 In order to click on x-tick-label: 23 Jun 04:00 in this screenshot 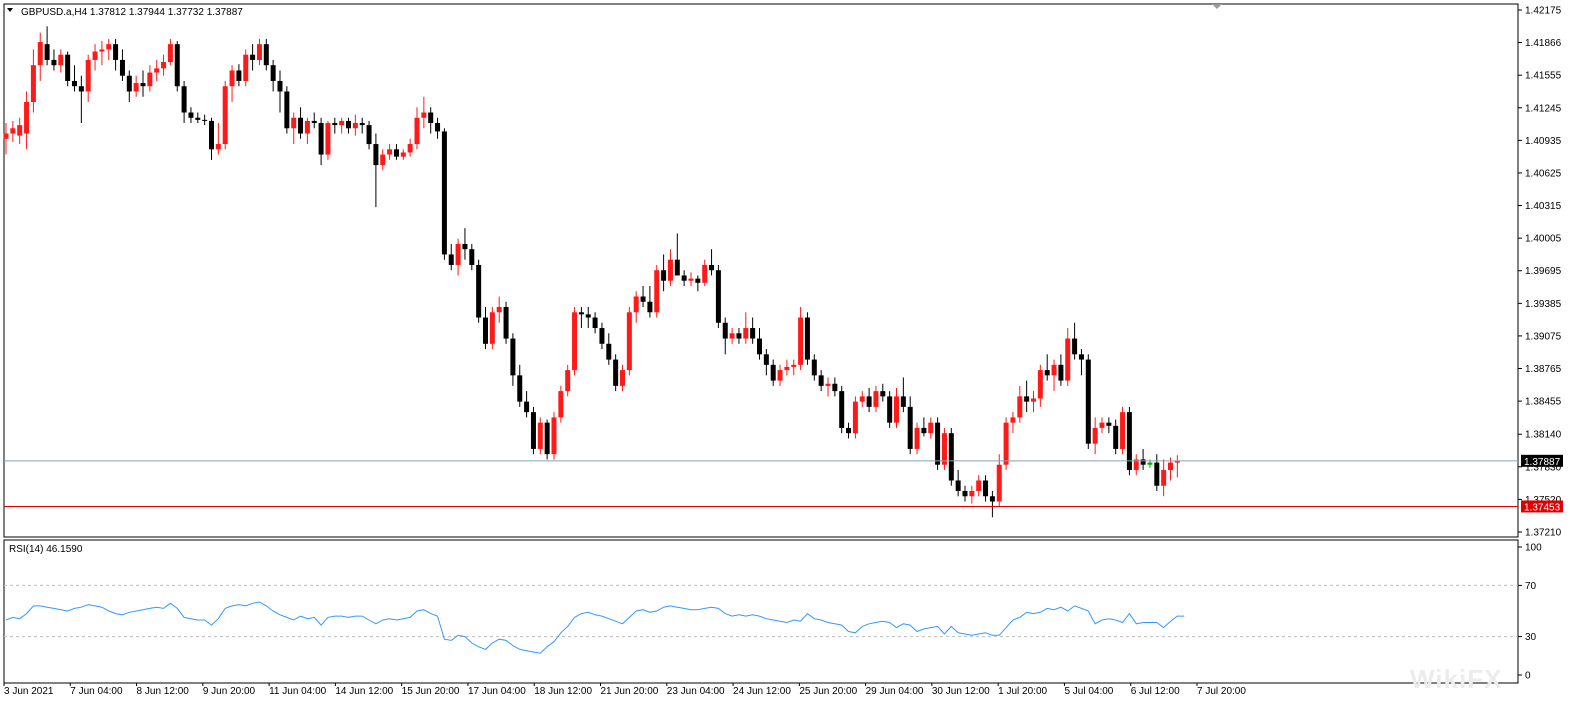, I will do `click(696, 691)`.